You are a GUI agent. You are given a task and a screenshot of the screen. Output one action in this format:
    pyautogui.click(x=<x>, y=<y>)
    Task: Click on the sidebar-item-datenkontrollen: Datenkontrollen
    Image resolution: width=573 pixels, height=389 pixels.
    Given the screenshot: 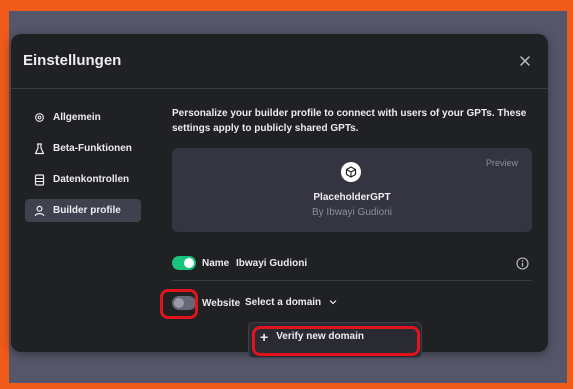 What is the action you would take?
    pyautogui.click(x=83, y=179)
    